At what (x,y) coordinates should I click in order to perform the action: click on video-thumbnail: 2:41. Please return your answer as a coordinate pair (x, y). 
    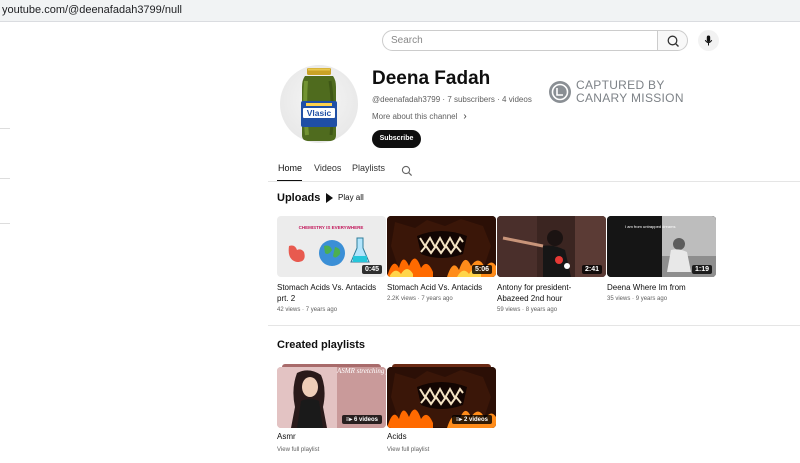
    Looking at the image, I should click on (551, 246).